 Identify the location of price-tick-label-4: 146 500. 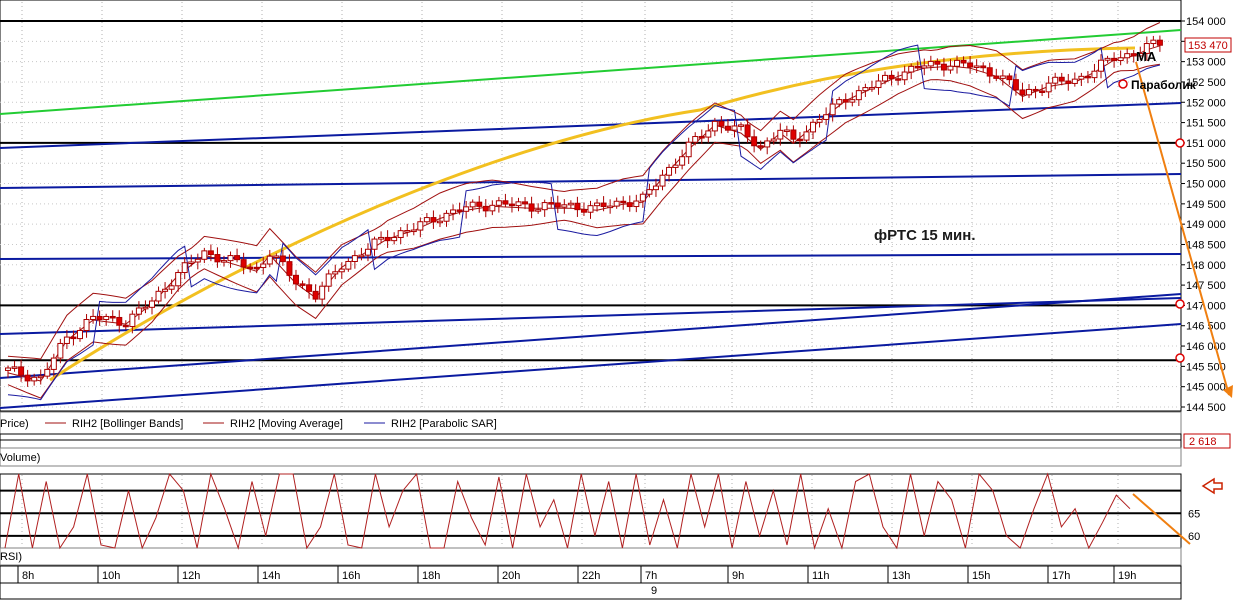
(1206, 327).